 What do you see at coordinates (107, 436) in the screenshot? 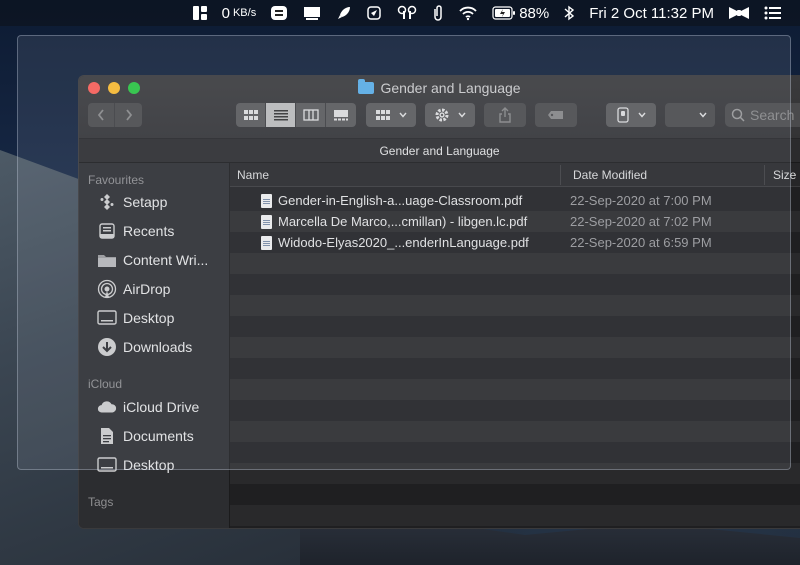
I see `documents-icon` at bounding box center [107, 436].